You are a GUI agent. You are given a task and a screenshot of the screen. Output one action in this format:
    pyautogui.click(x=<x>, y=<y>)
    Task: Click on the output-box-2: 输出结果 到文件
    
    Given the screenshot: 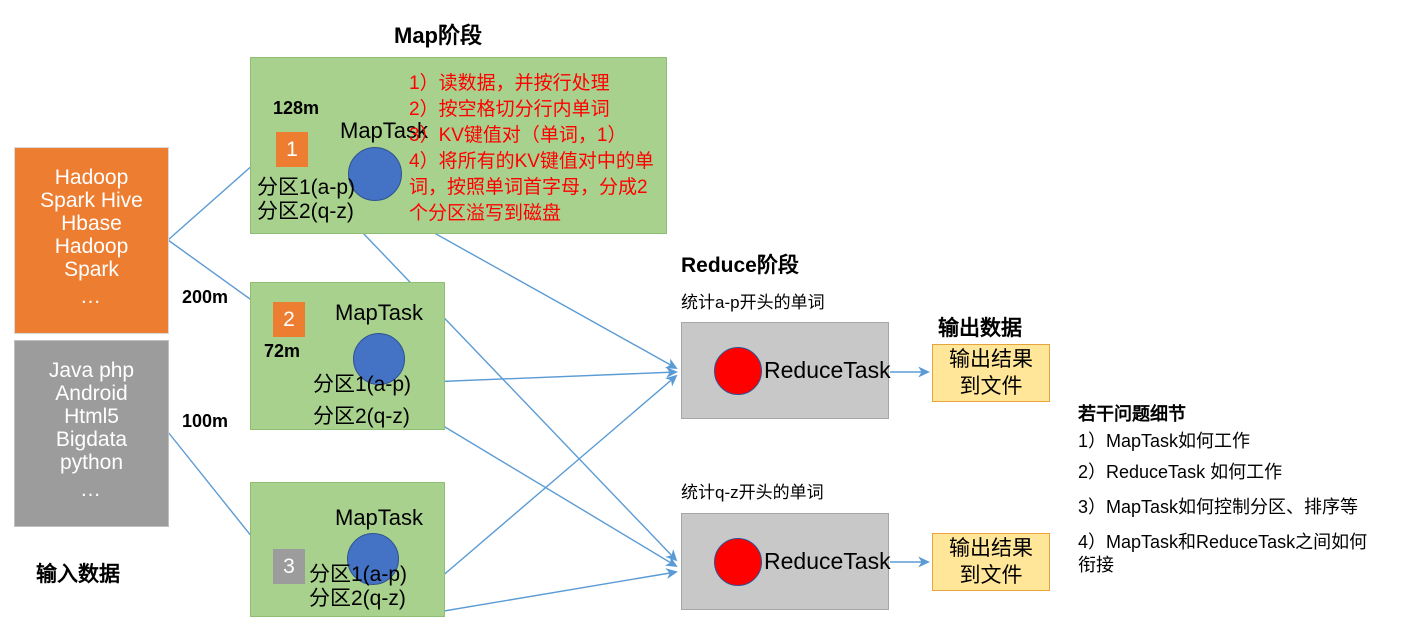 What is the action you would take?
    pyautogui.click(x=991, y=562)
    